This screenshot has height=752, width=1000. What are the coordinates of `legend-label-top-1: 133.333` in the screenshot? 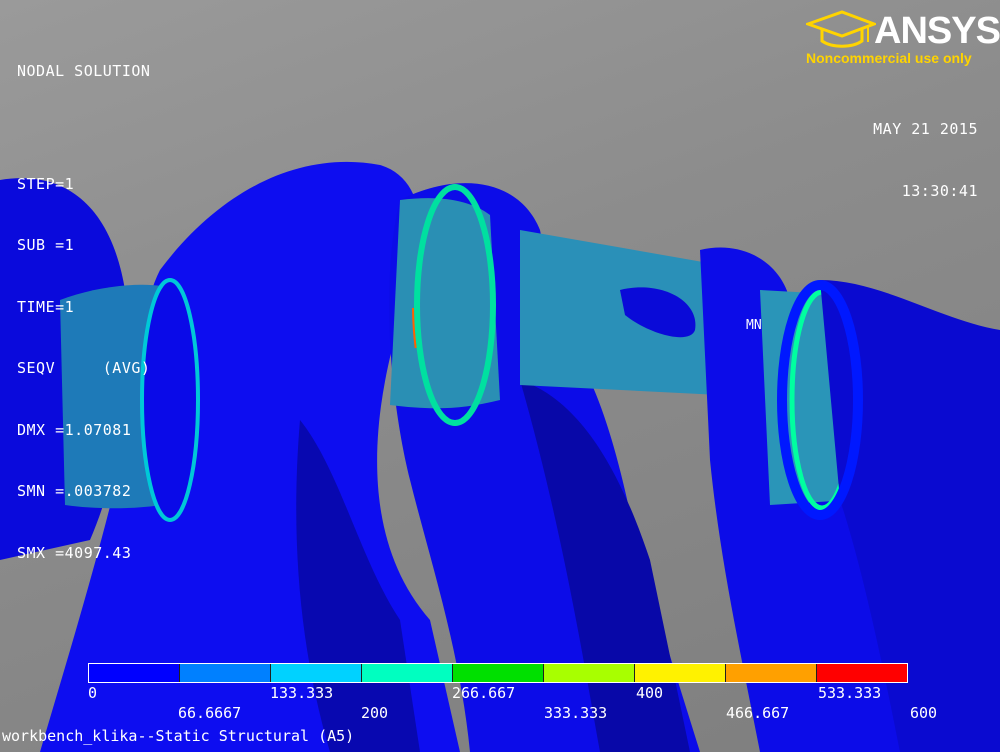 It's located at (302, 693).